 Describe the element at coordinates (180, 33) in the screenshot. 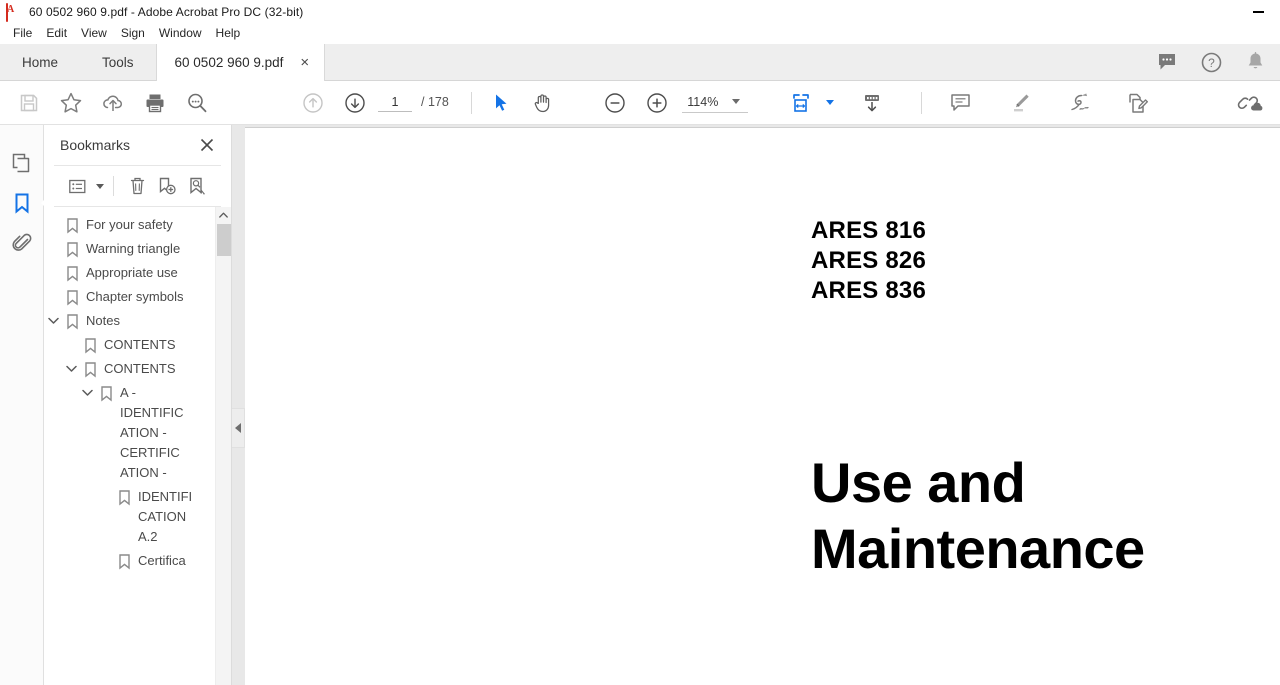

I see `menu-window: Window` at that location.